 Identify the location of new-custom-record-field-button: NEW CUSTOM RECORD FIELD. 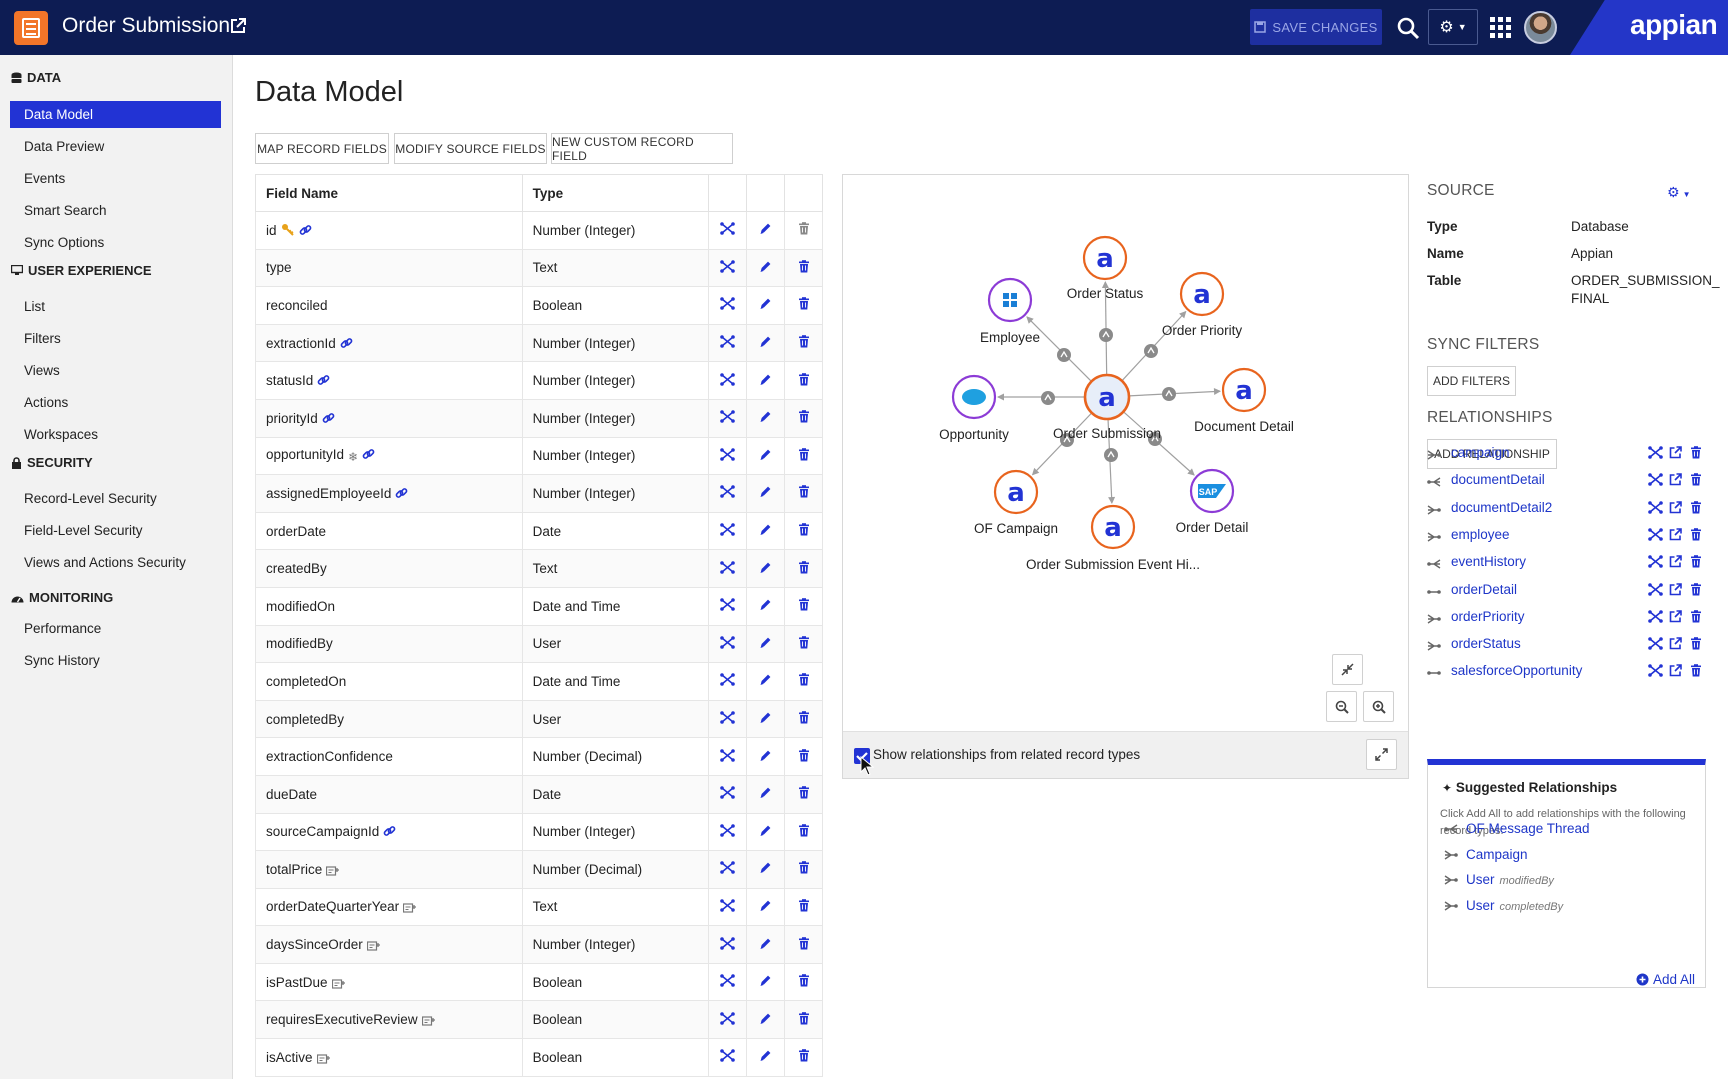
(642, 148).